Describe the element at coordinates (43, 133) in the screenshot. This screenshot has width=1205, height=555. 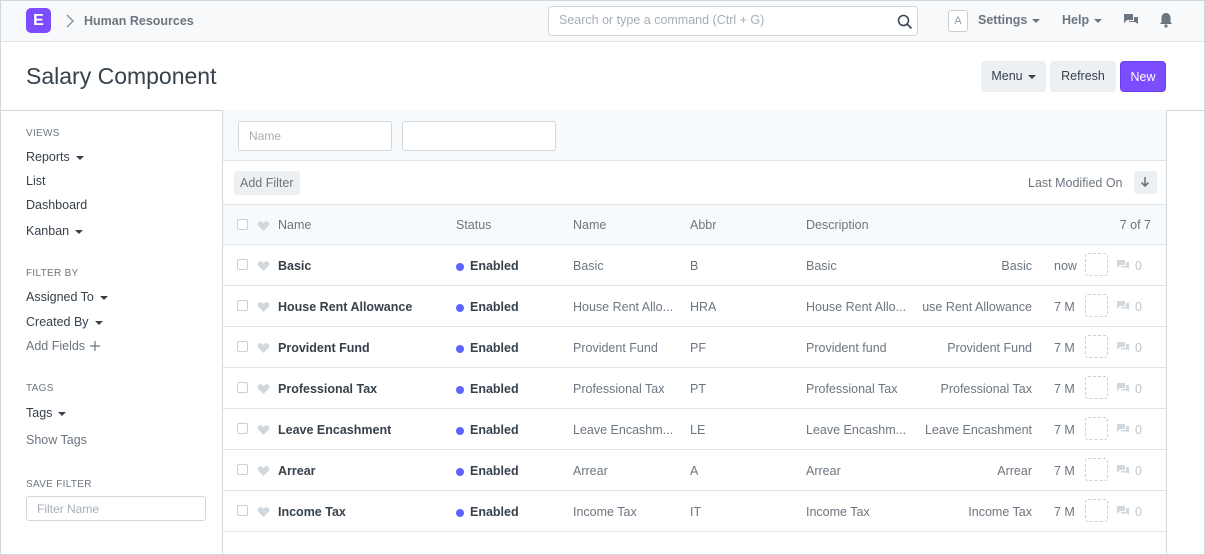
I see `views-label: VIEWS` at that location.